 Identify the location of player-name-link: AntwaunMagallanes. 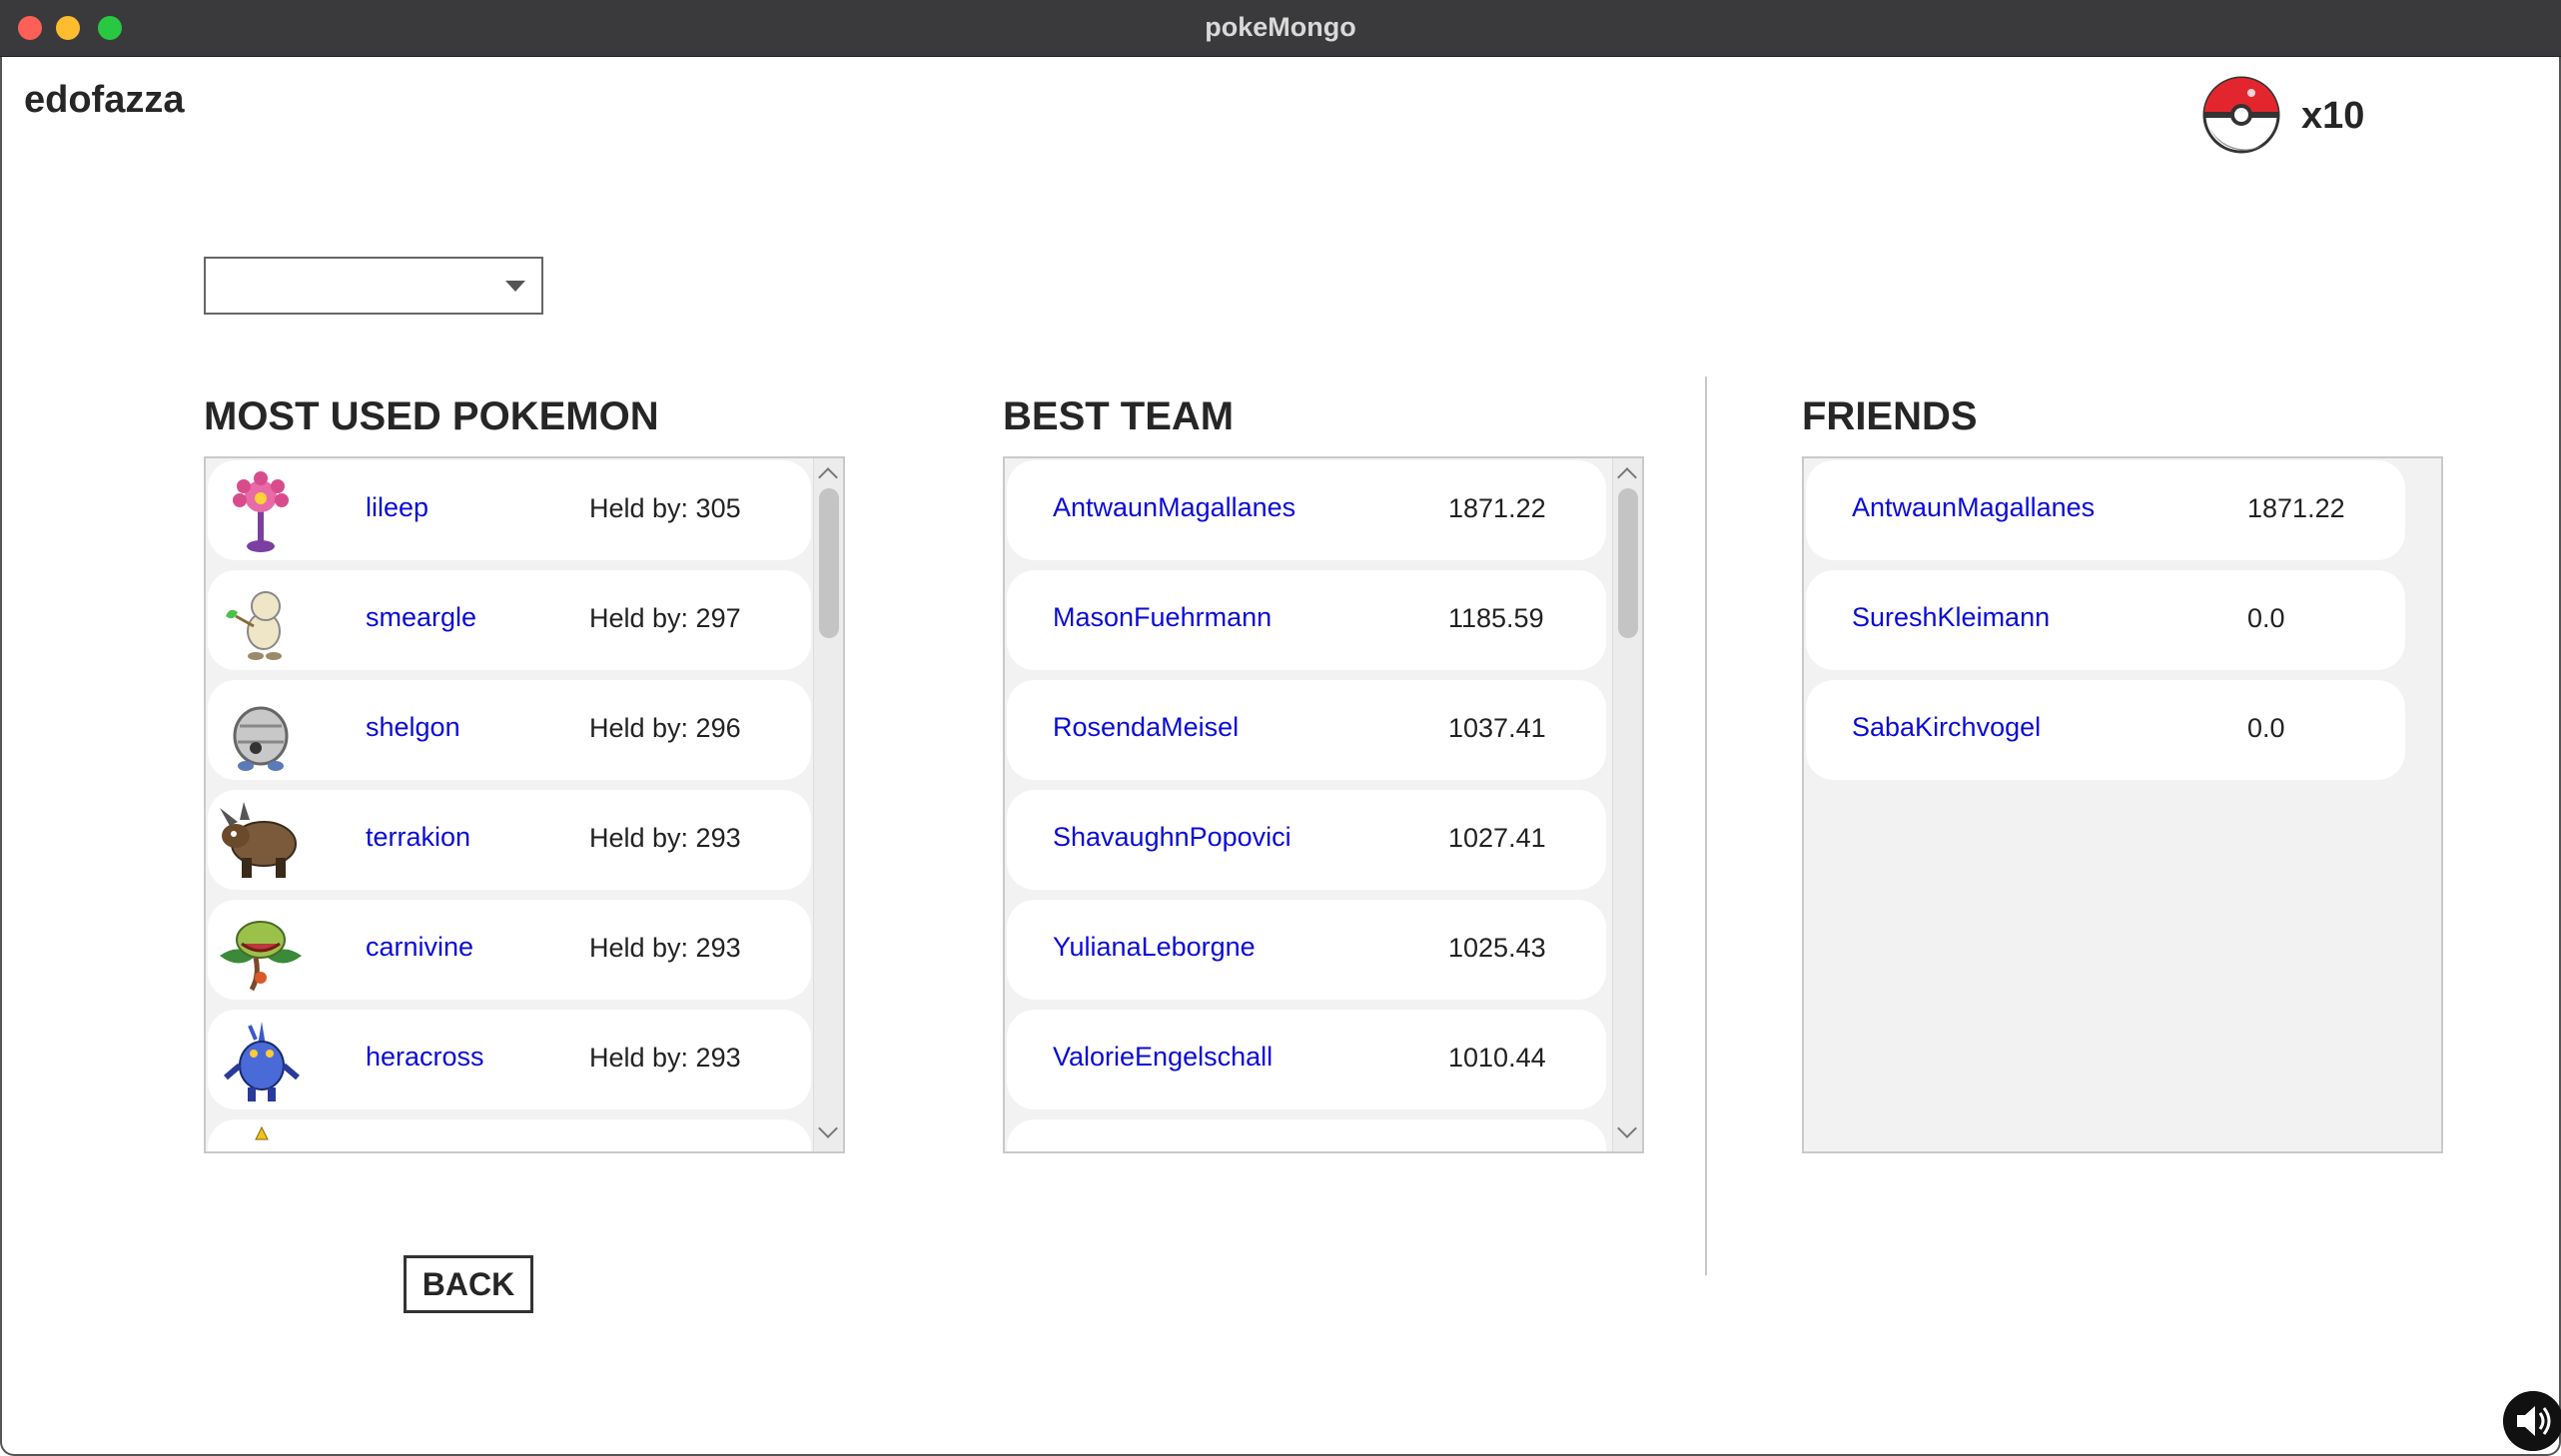
(1174, 507).